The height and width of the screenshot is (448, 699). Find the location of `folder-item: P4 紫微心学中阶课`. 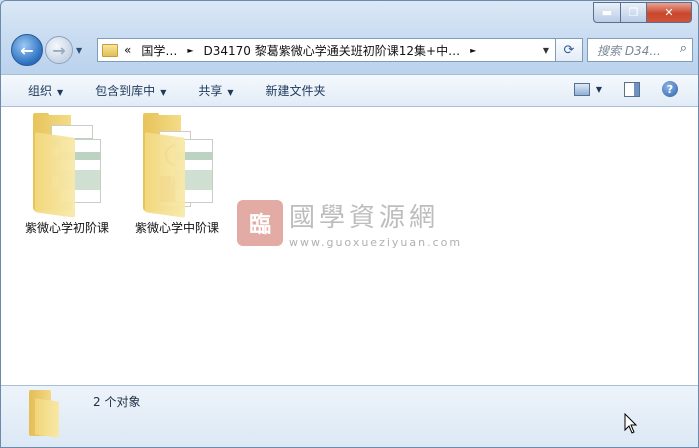

folder-item: P4 紫微心学中阶课 is located at coordinates (177, 171).